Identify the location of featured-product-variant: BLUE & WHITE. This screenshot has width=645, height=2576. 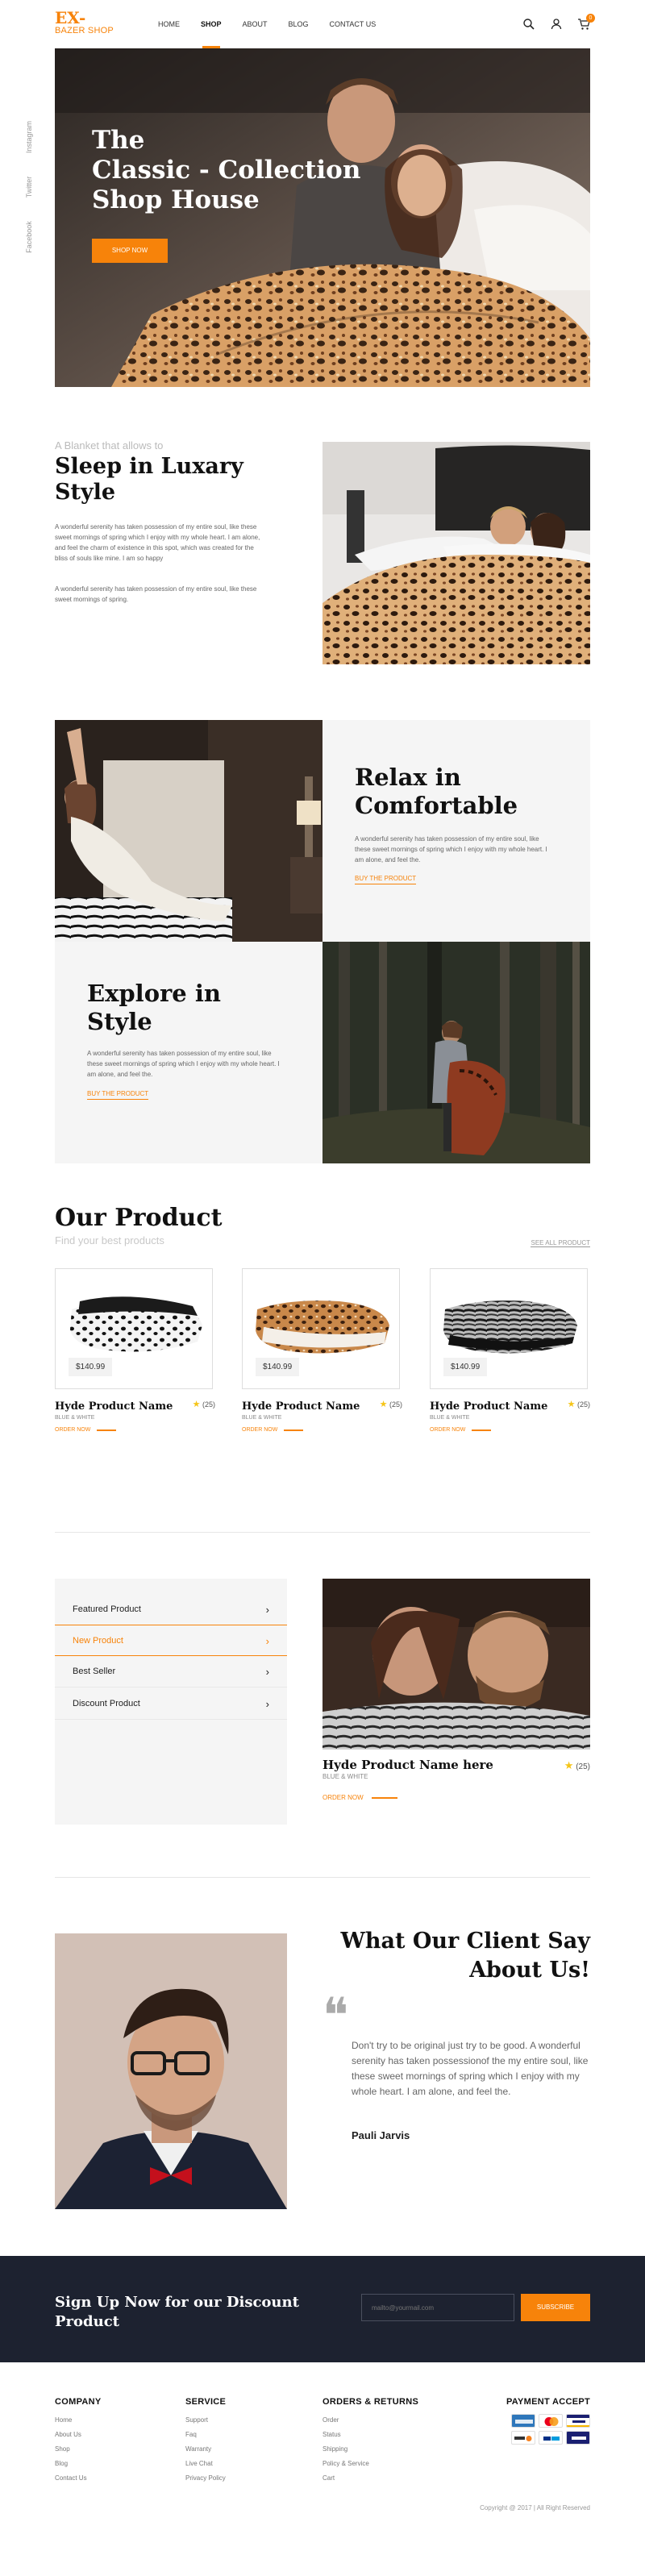
(345, 1777).